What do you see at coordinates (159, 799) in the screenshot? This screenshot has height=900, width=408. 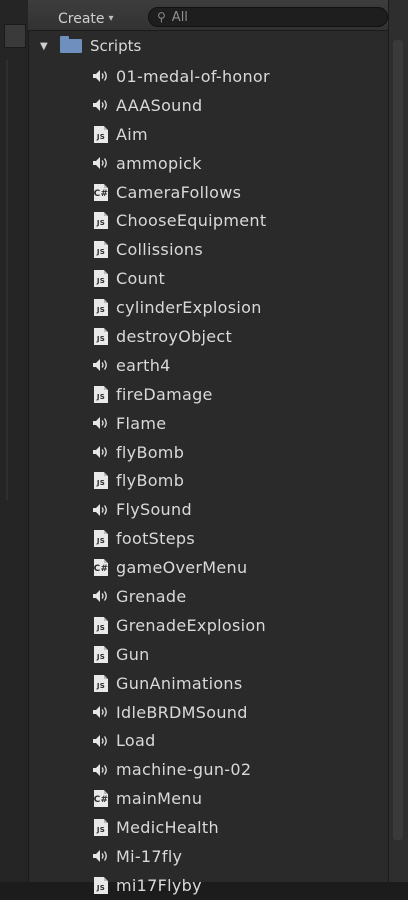 I see `tree-item-label: mainMenu` at bounding box center [159, 799].